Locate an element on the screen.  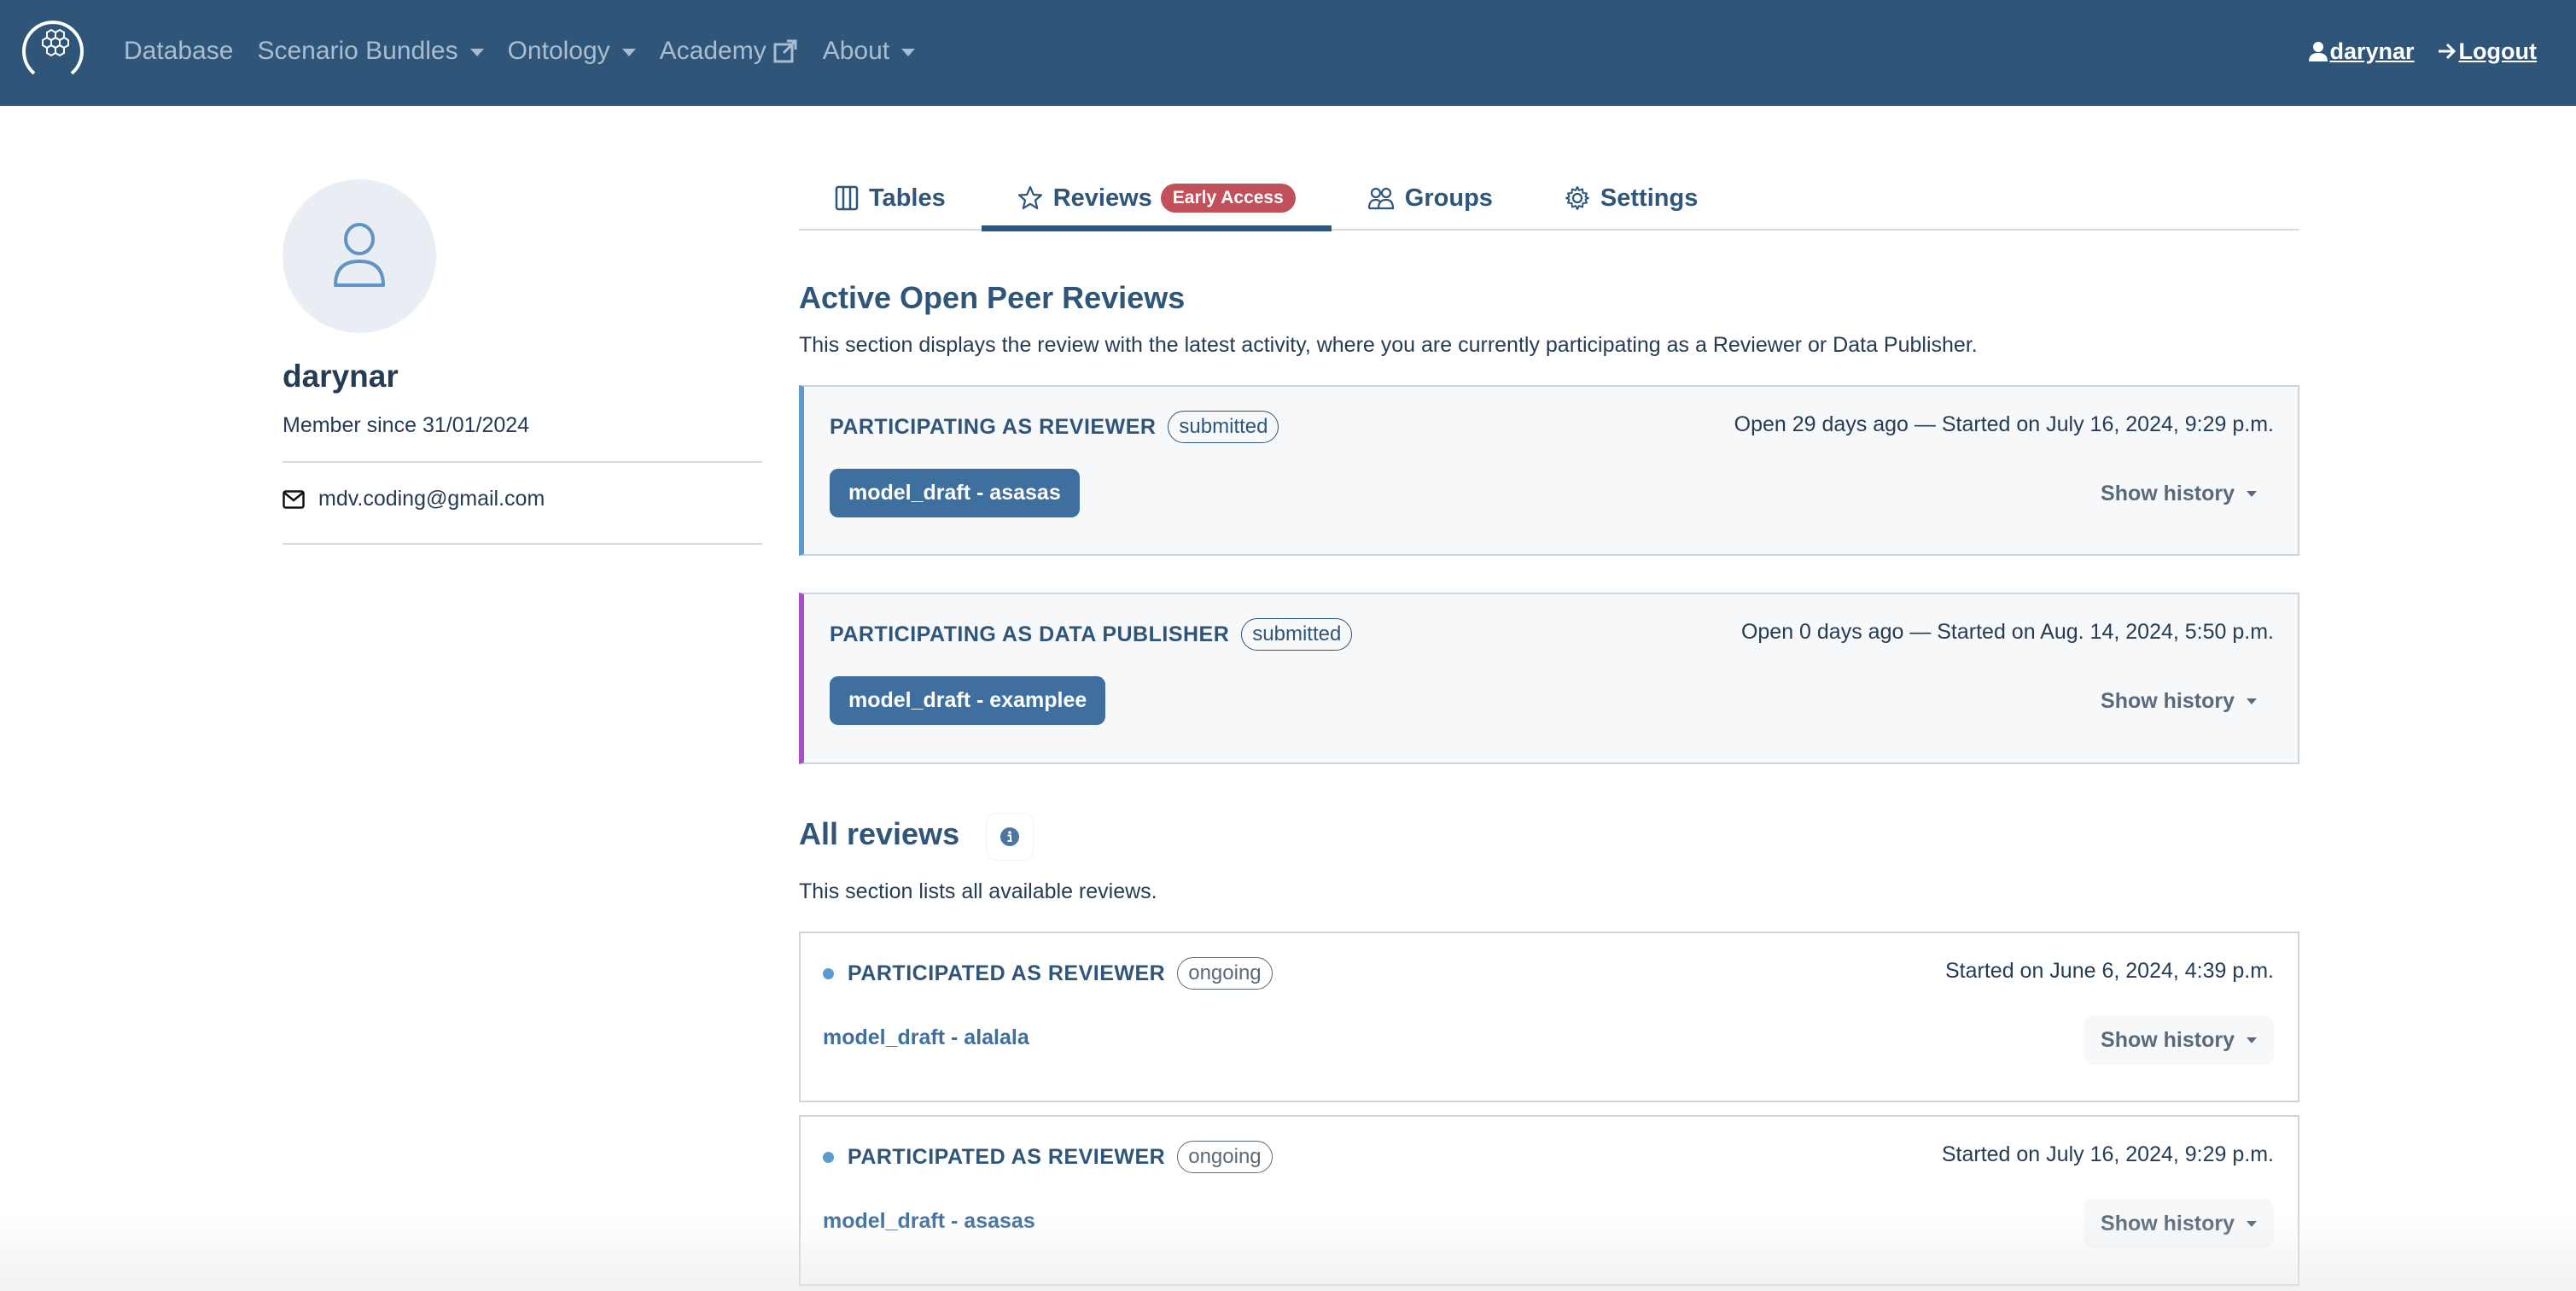
arrow-right-icon is located at coordinates (2447, 51).